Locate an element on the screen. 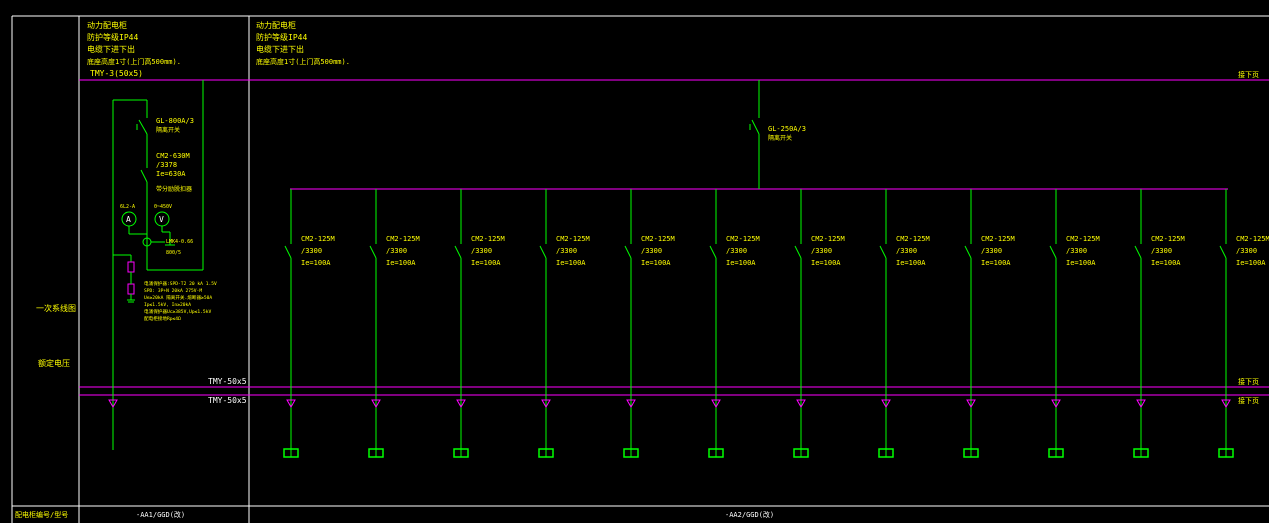 The width and height of the screenshot is (1269, 523). feeder-6: CM2-125M/3300 Ie=100A is located at coordinates (734, 323).